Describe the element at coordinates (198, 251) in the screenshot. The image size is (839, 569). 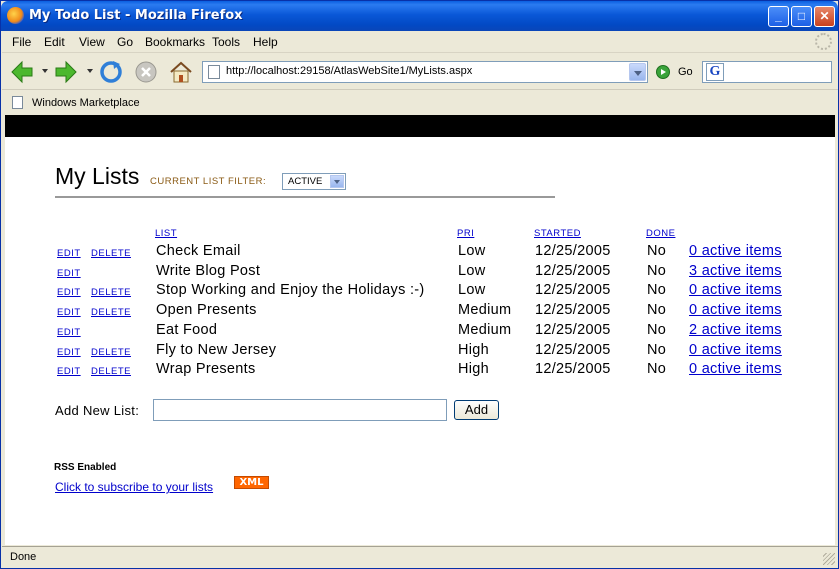
I see `list-name: Check Email` at that location.